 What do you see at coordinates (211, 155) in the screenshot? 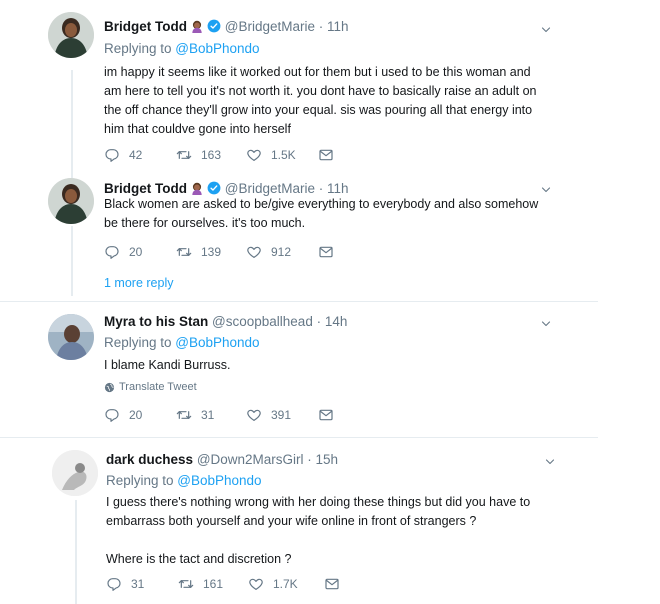
I see `retweet-count: 163` at bounding box center [211, 155].